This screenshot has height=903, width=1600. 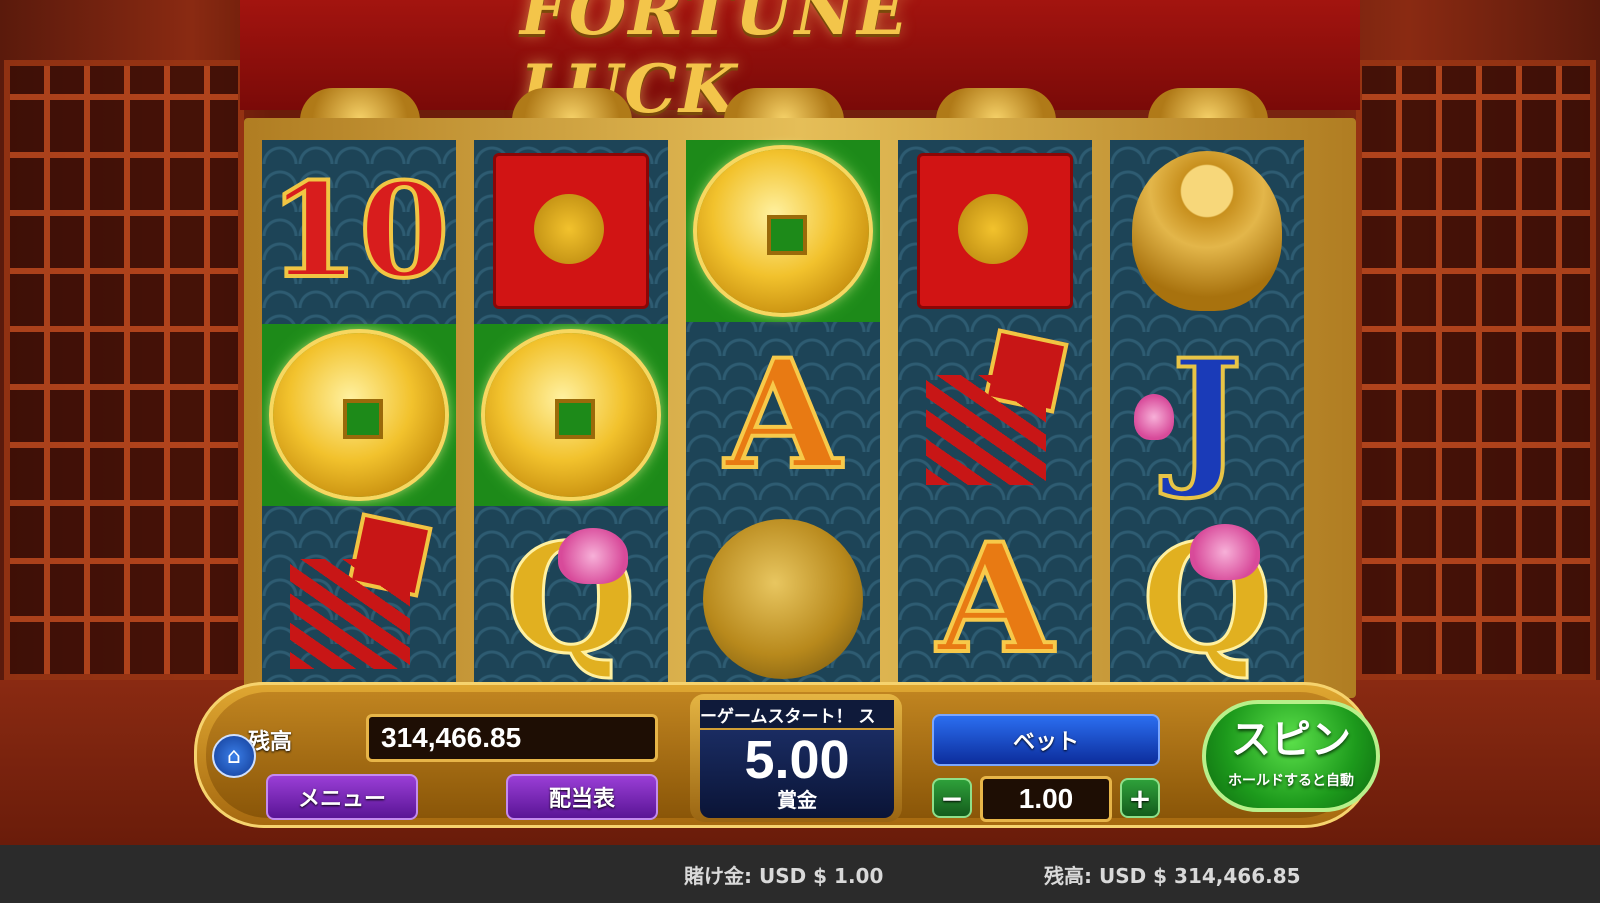 I want to click on reel-4: A, so click(x=995, y=420).